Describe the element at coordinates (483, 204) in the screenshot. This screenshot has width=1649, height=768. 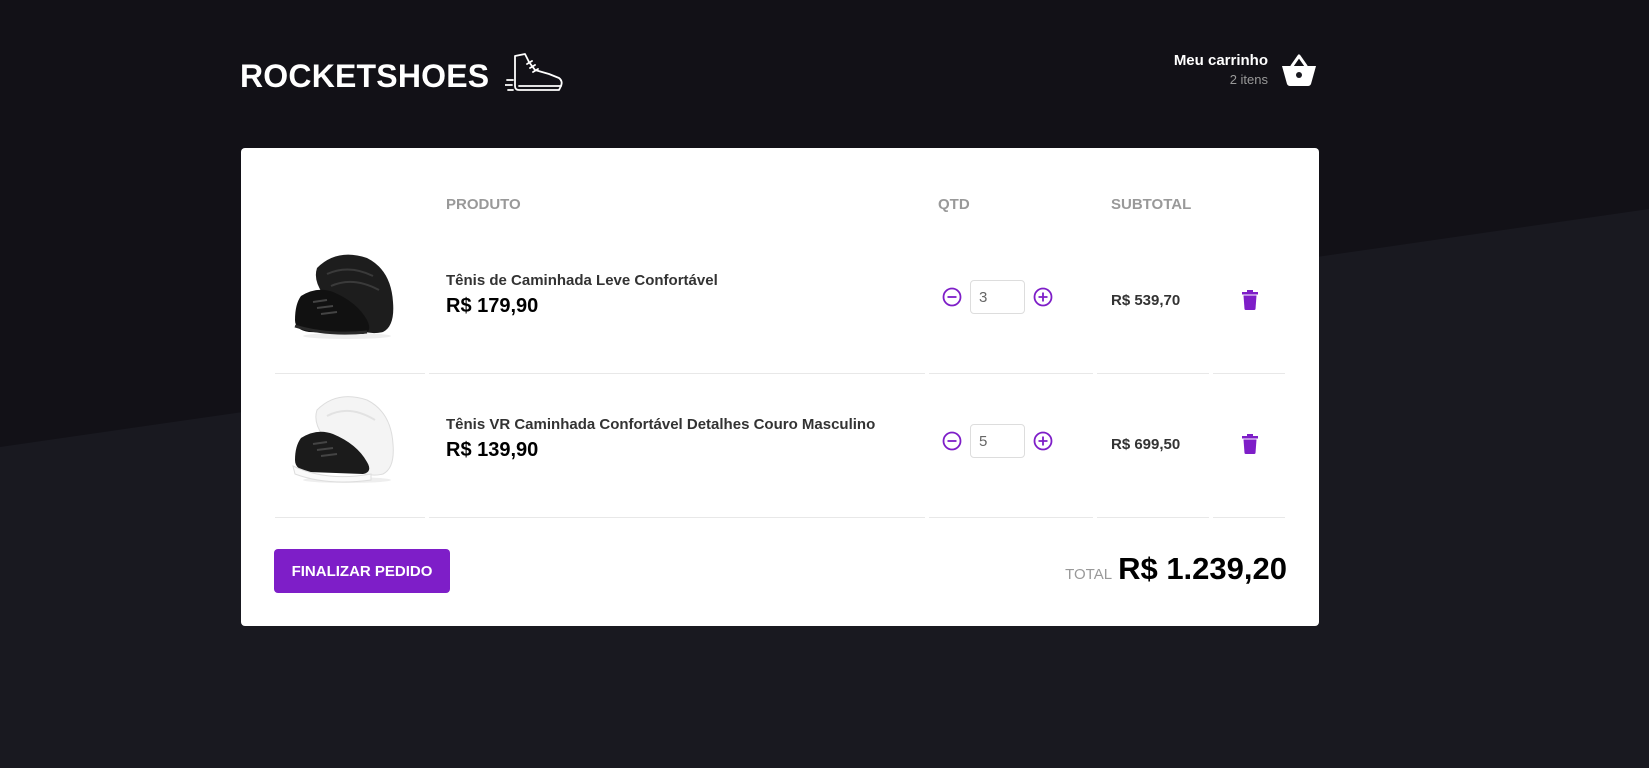
I see `column-header-product: PRODUTO` at that location.